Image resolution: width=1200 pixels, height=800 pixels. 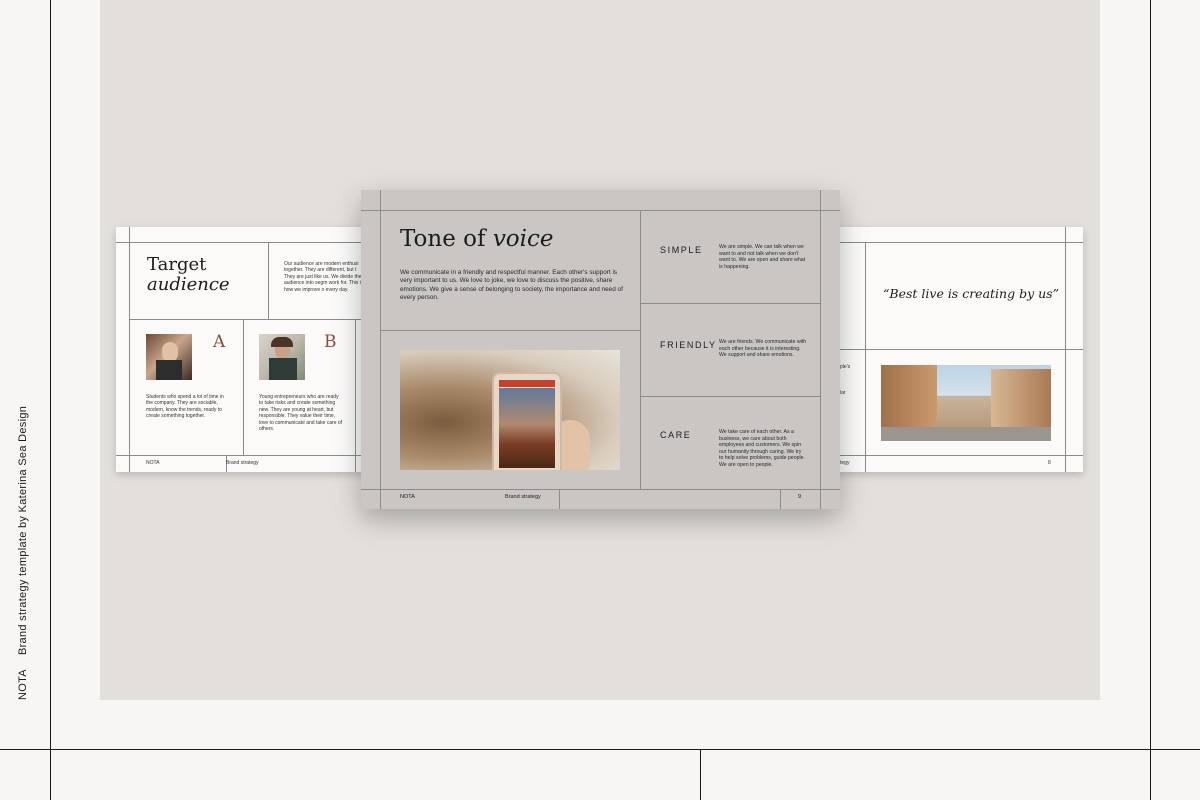 What do you see at coordinates (688, 345) in the screenshot?
I see `trait-friendly-name: FRIENDLY` at bounding box center [688, 345].